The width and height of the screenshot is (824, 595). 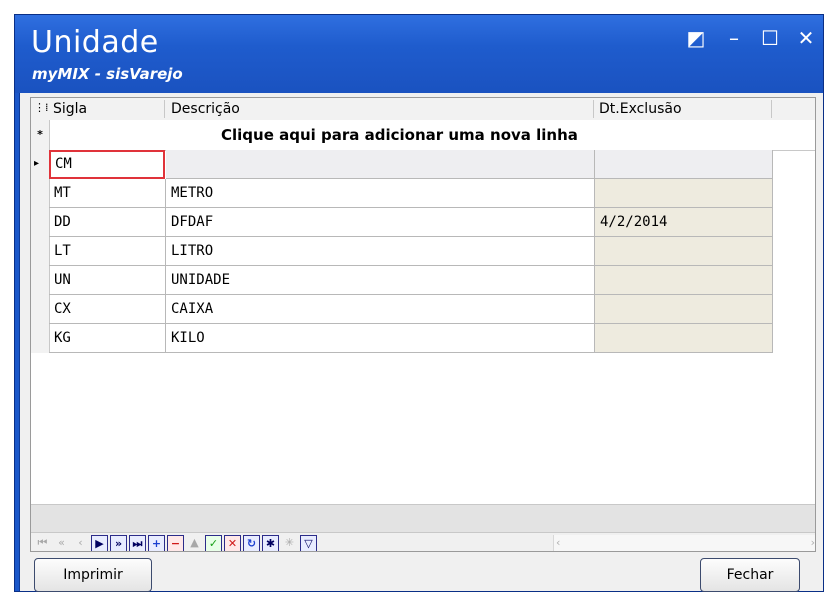 What do you see at coordinates (232, 543) in the screenshot?
I see `cancel-edit-icon: ✕` at bounding box center [232, 543].